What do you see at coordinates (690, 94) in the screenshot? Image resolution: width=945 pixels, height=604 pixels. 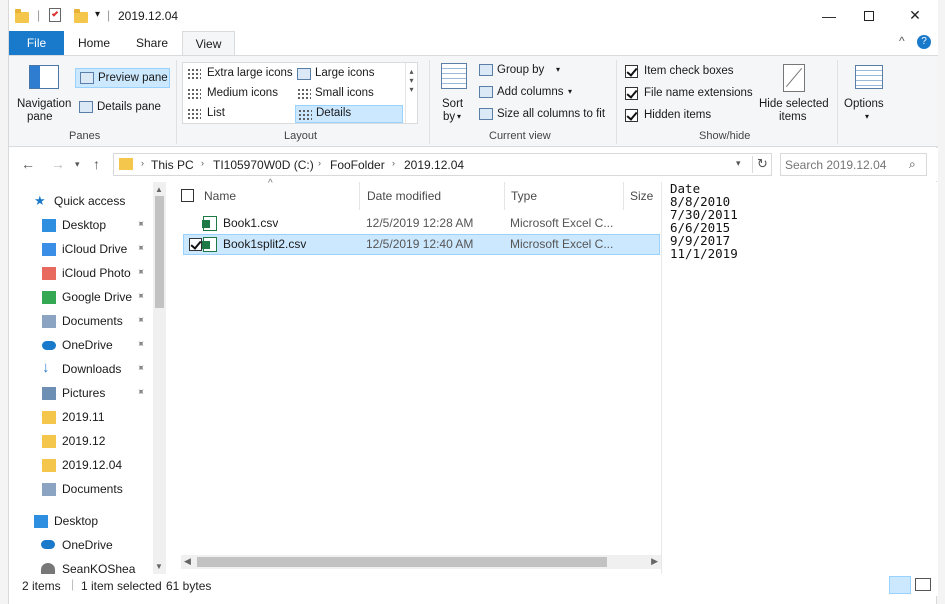 I see `file-name-extensions-toggle: File name extensions` at bounding box center [690, 94].